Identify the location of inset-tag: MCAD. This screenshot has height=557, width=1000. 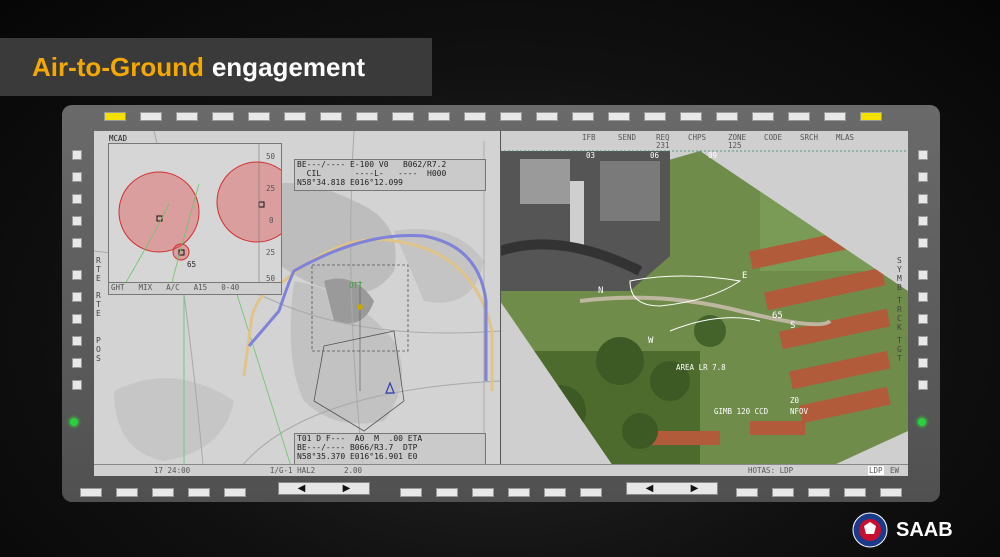
(118, 138).